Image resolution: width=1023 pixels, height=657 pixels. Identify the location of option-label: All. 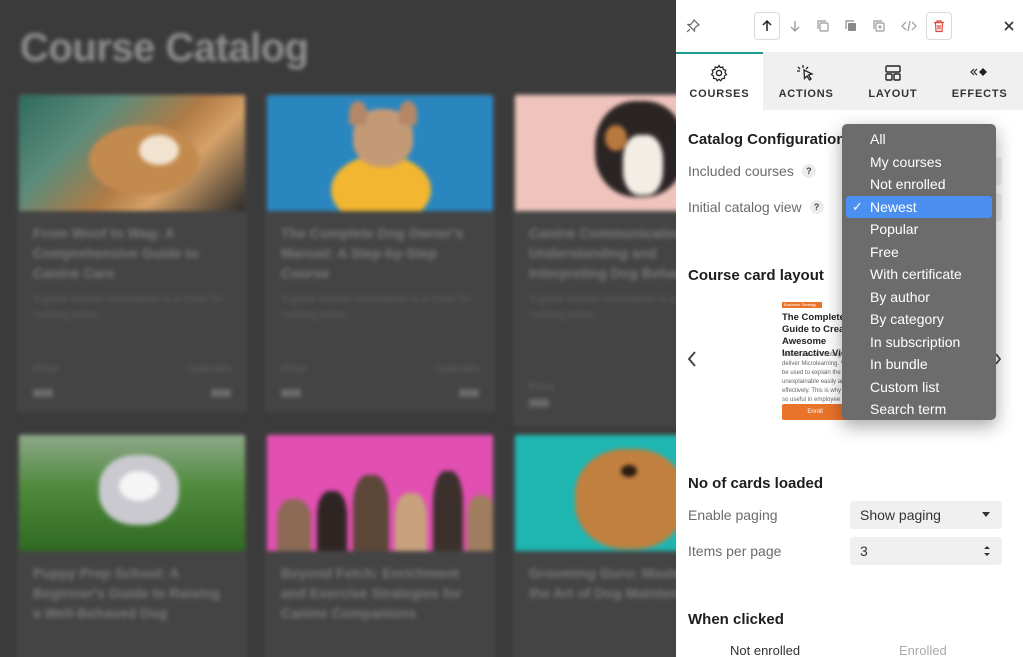
(878, 139).